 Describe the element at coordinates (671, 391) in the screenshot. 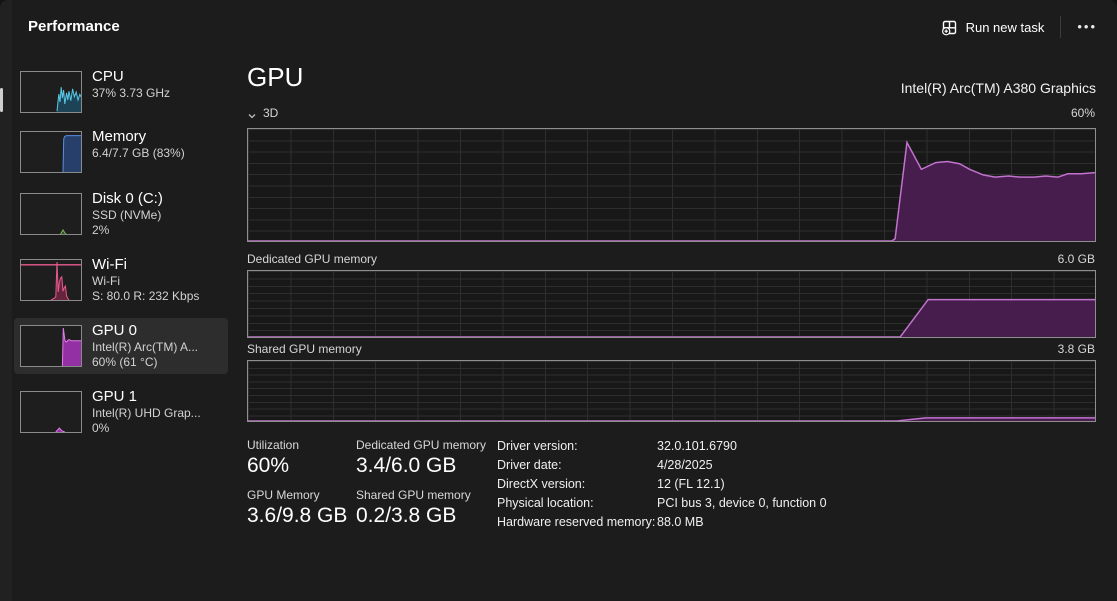

I see `shared-gpu-memory-chart` at that location.